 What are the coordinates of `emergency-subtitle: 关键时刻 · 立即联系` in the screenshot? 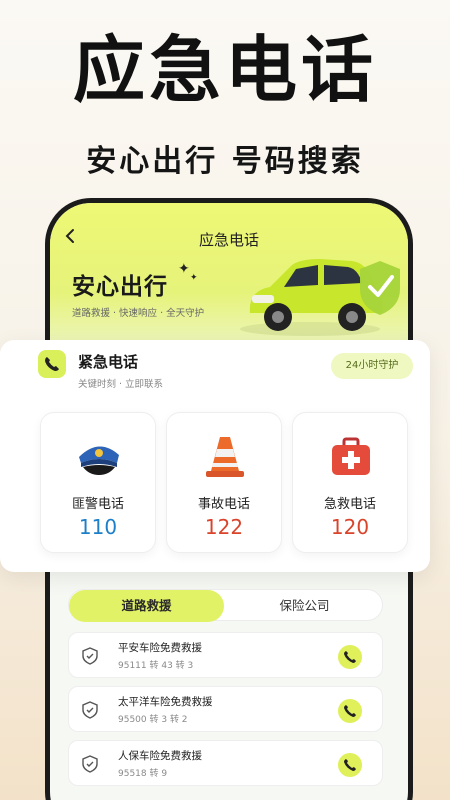 It's located at (121, 384).